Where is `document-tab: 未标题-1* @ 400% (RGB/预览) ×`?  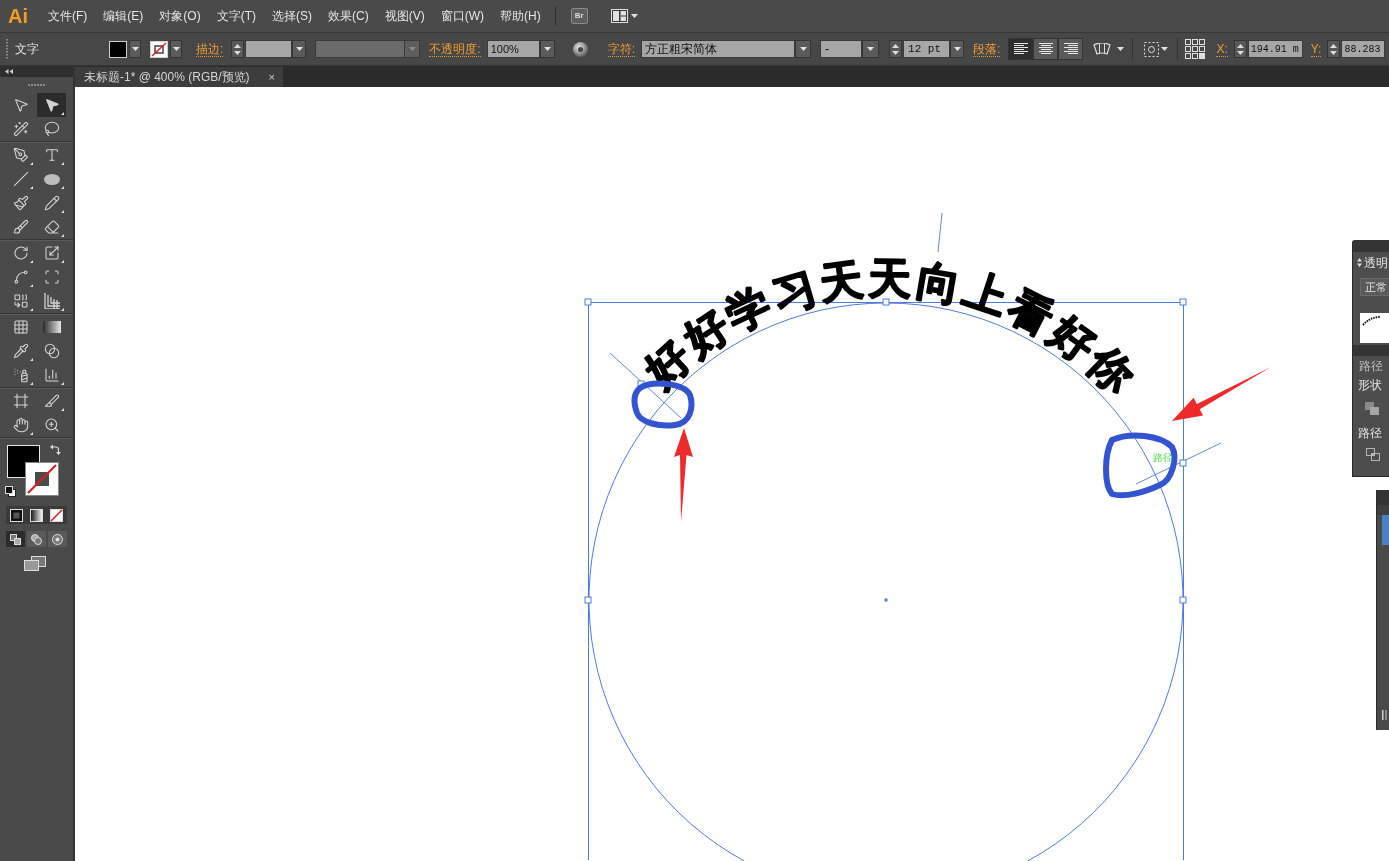
document-tab: 未标题-1* @ 400% (RGB/预览) × is located at coordinates (179, 77).